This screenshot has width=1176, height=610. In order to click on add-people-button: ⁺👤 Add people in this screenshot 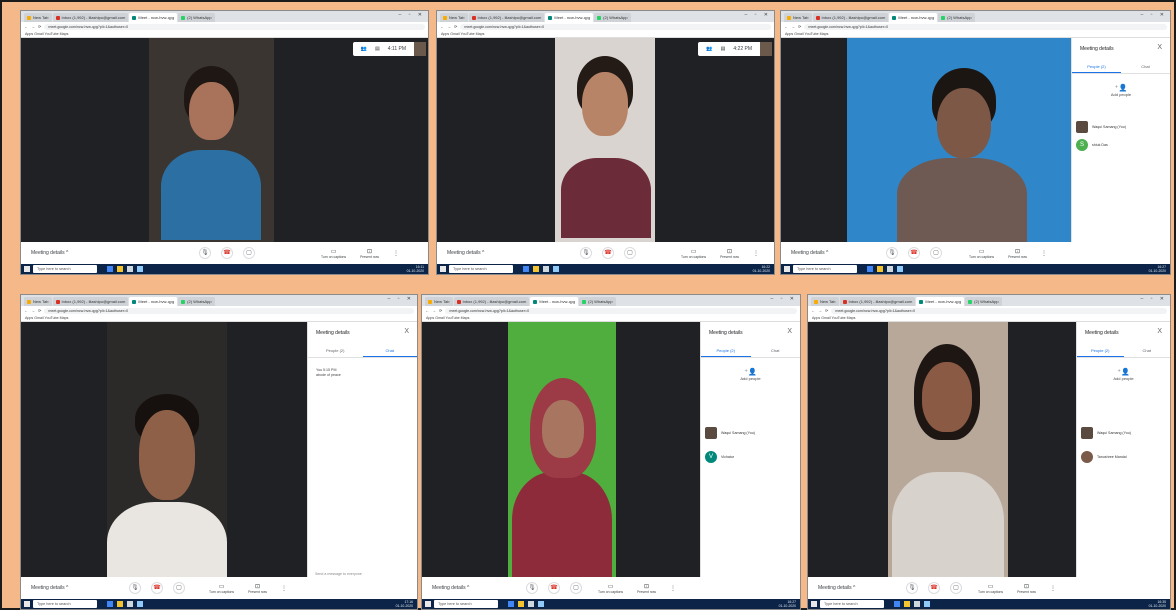, I will do `click(1123, 374)`.